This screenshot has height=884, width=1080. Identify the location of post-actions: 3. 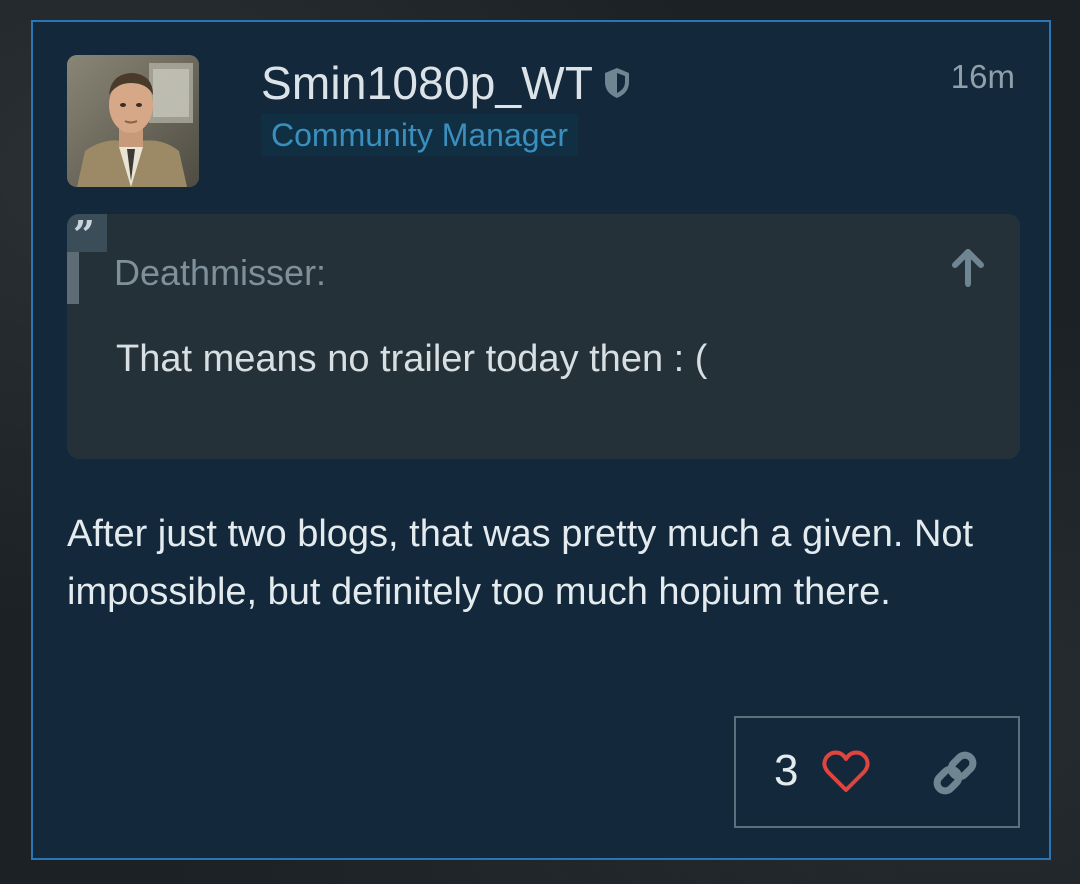
(877, 772).